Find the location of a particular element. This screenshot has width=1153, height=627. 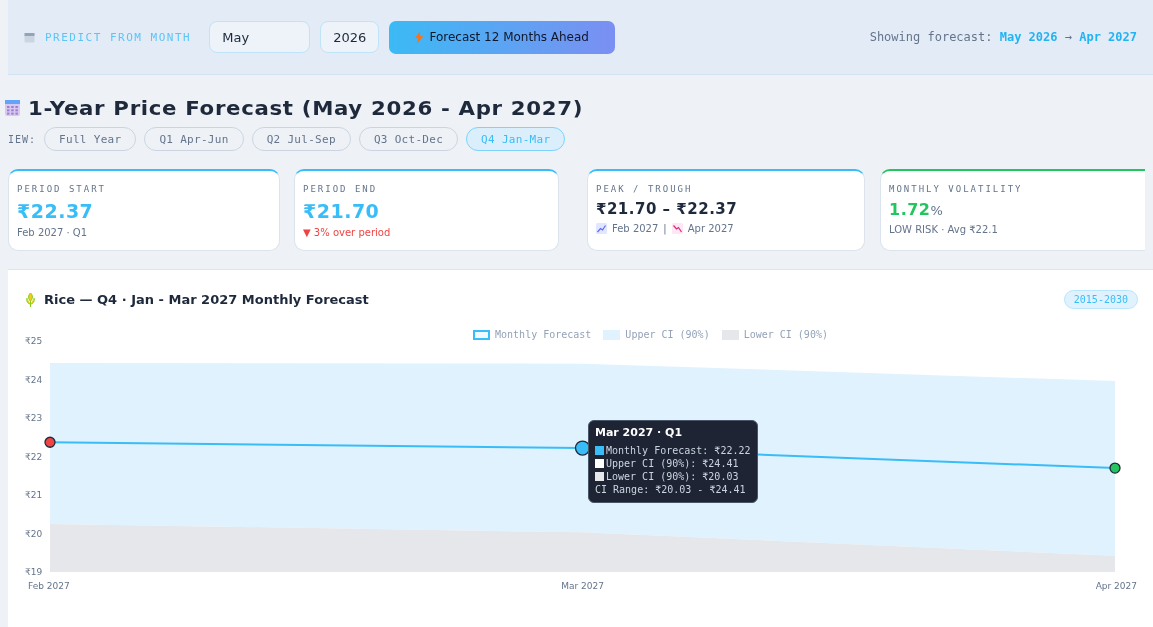

page-title: 1-Year Price Forecast (May 2026 - Apr 2027) is located at coordinates (306, 108).